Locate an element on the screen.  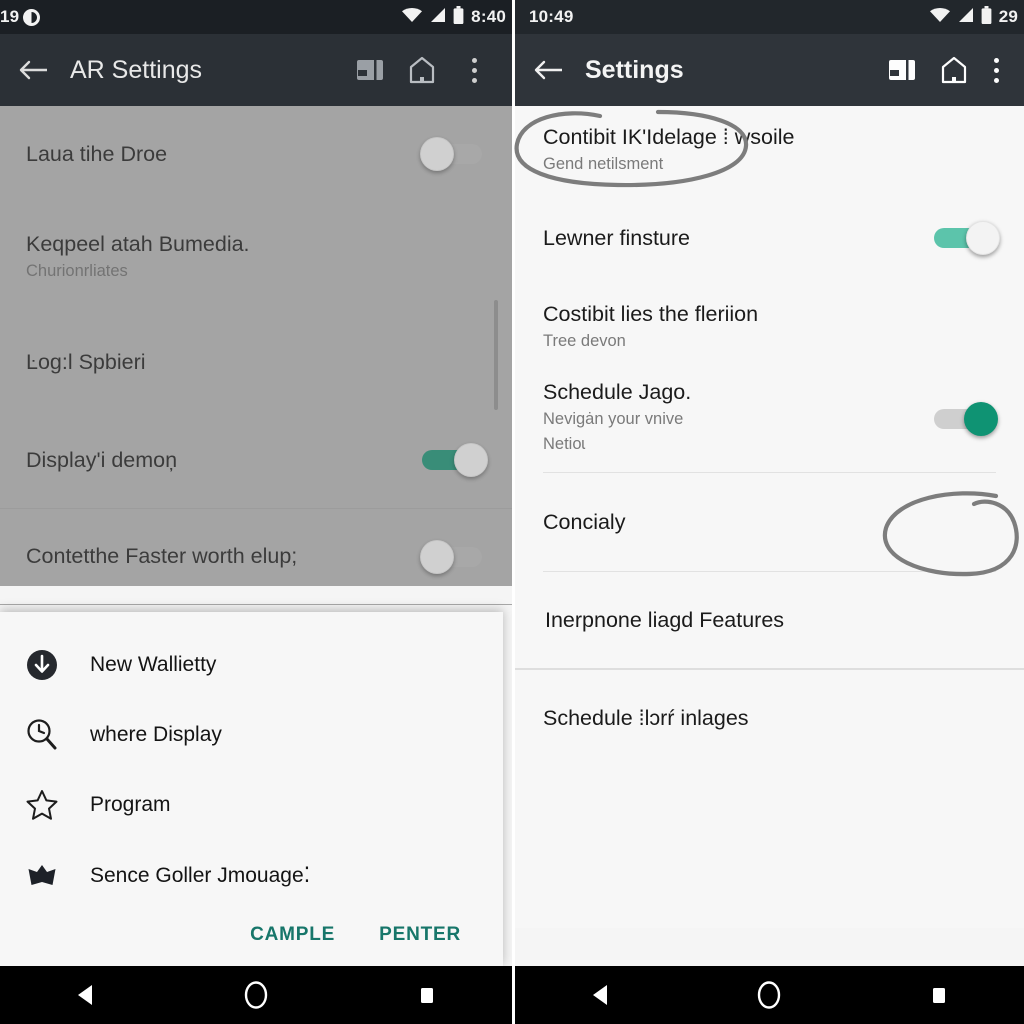
setting-subtitle: Nevigȧn your vnive is located at coordinates (613, 418).